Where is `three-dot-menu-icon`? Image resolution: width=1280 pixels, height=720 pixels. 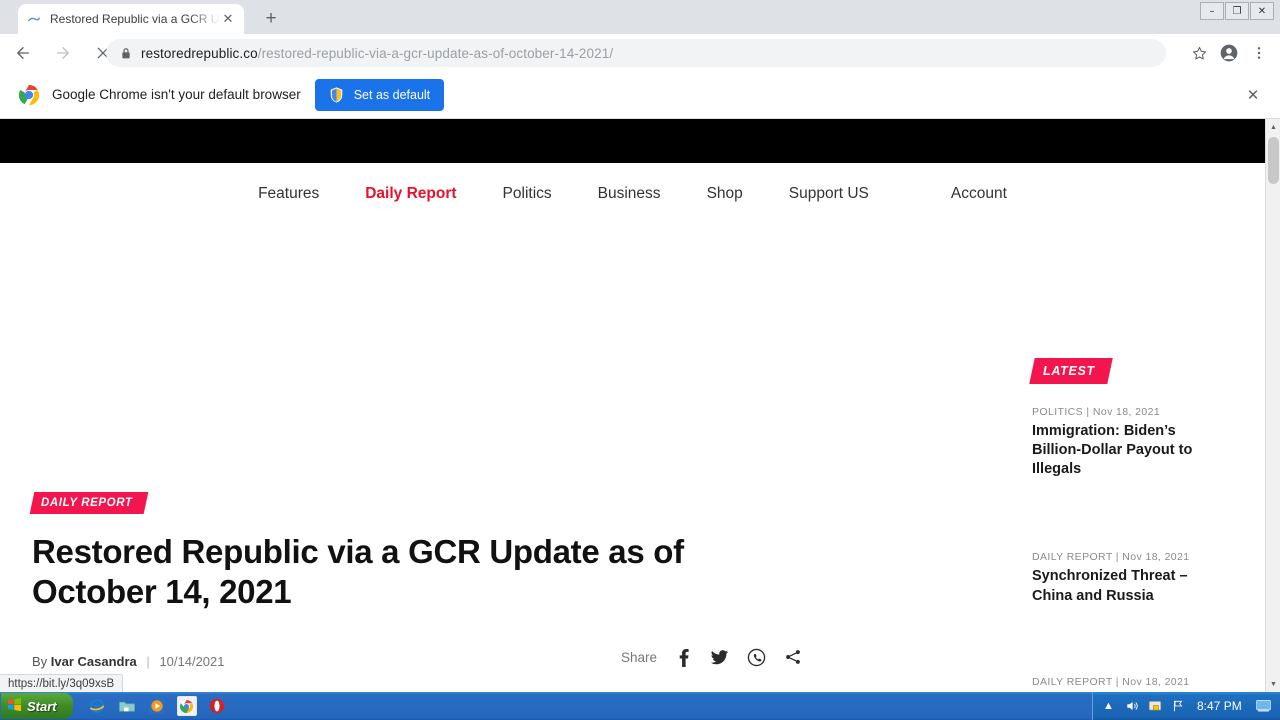 three-dot-menu-icon is located at coordinates (1259, 53).